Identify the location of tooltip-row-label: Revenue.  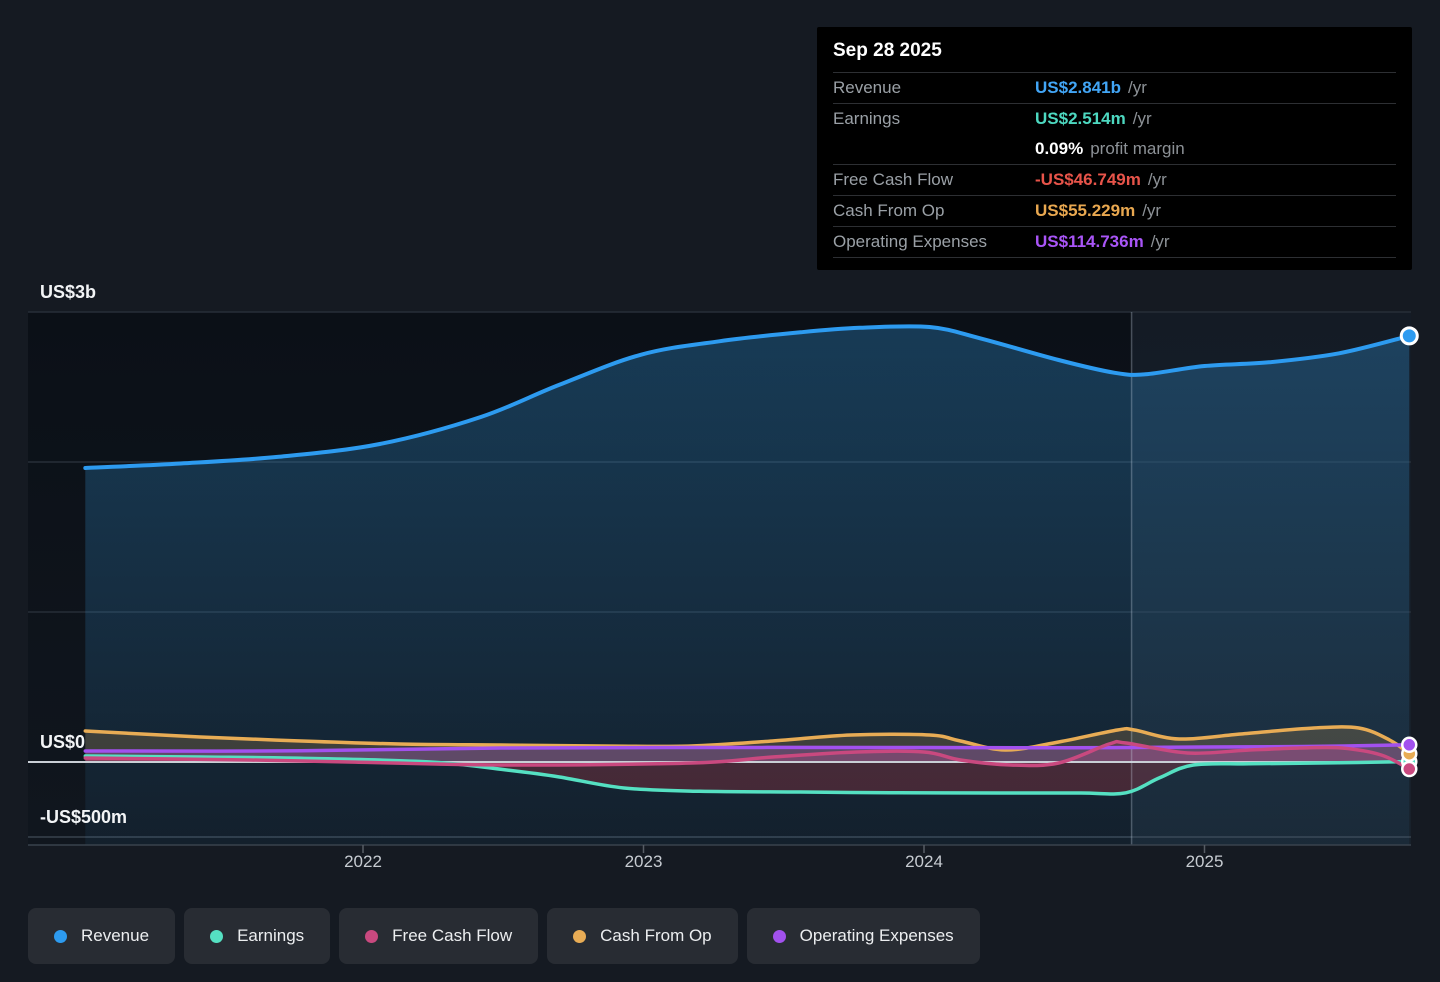
(867, 87).